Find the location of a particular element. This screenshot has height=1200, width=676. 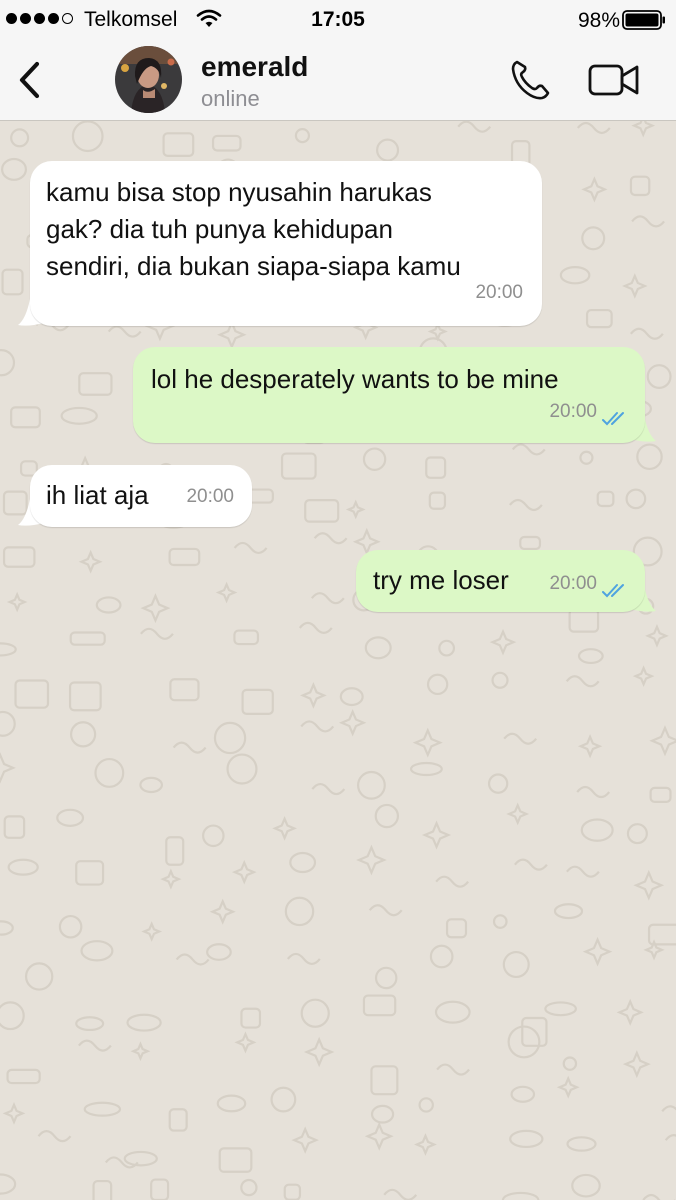

message-text: ih liat aja is located at coordinates (97, 495).